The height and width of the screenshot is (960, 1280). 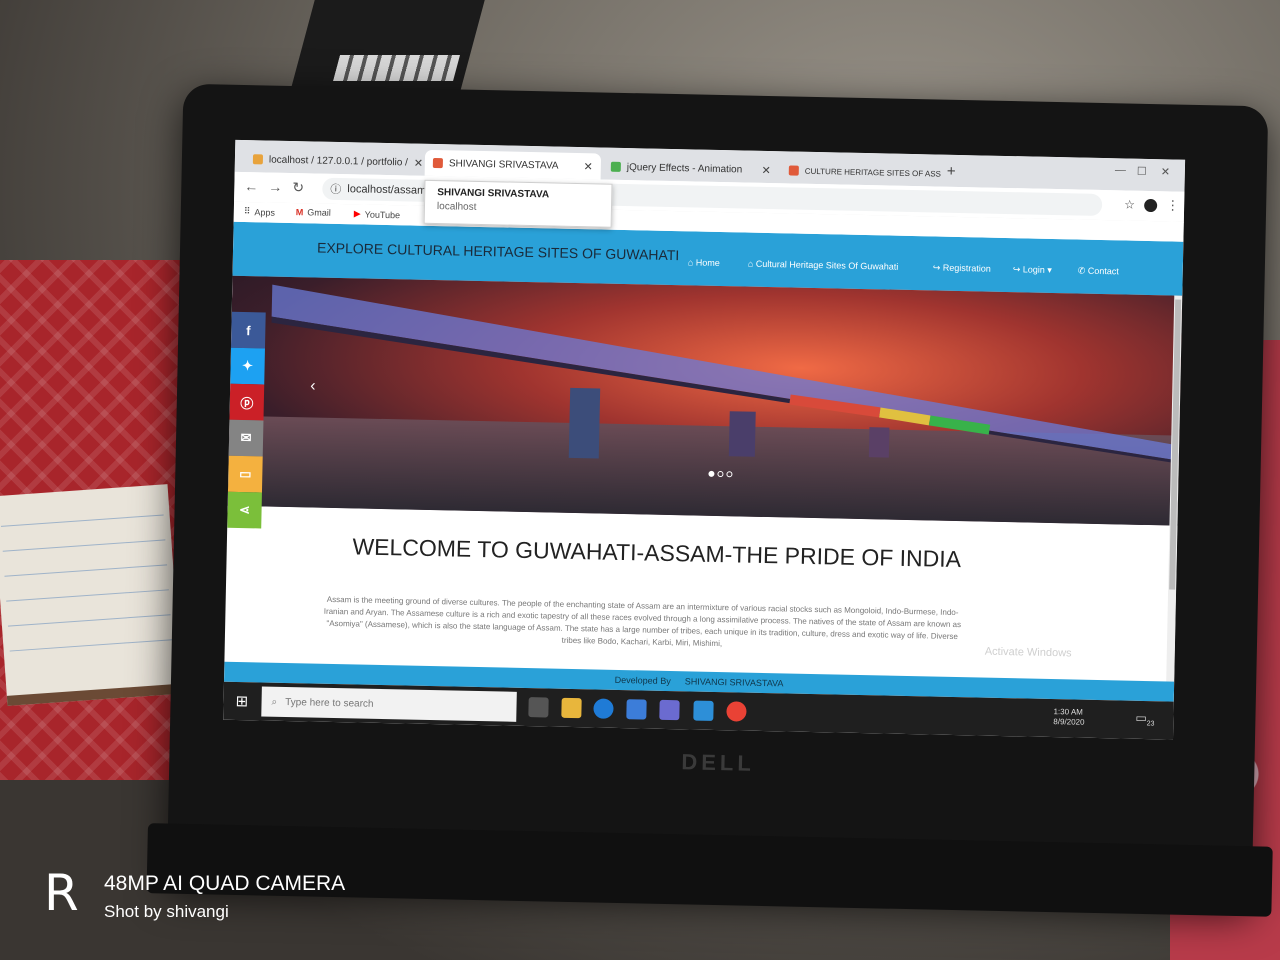 What do you see at coordinates (456, 207) in the screenshot?
I see `tooltip-host: localhost` at bounding box center [456, 207].